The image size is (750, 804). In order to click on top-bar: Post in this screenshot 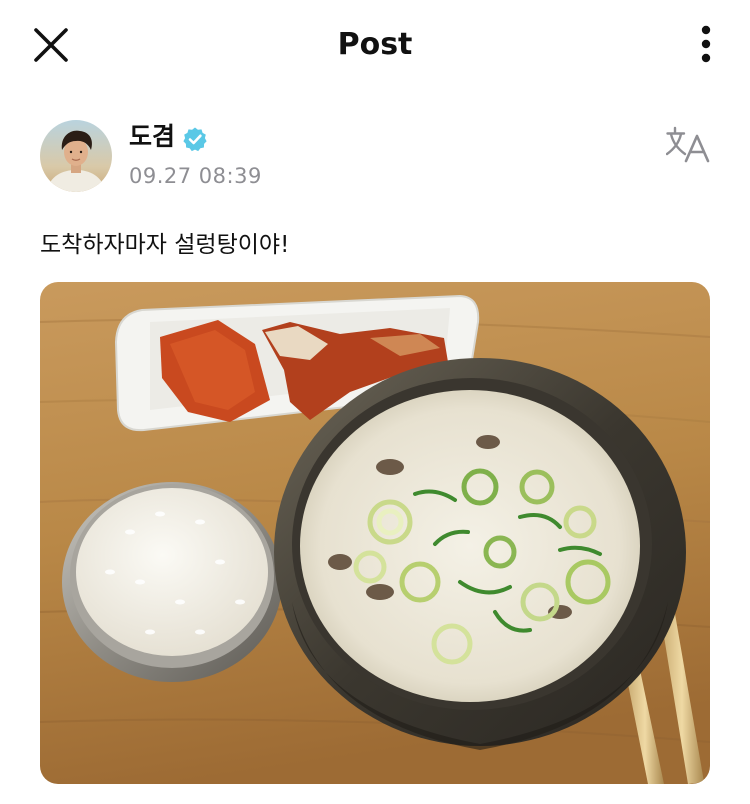, I will do `click(375, 46)`.